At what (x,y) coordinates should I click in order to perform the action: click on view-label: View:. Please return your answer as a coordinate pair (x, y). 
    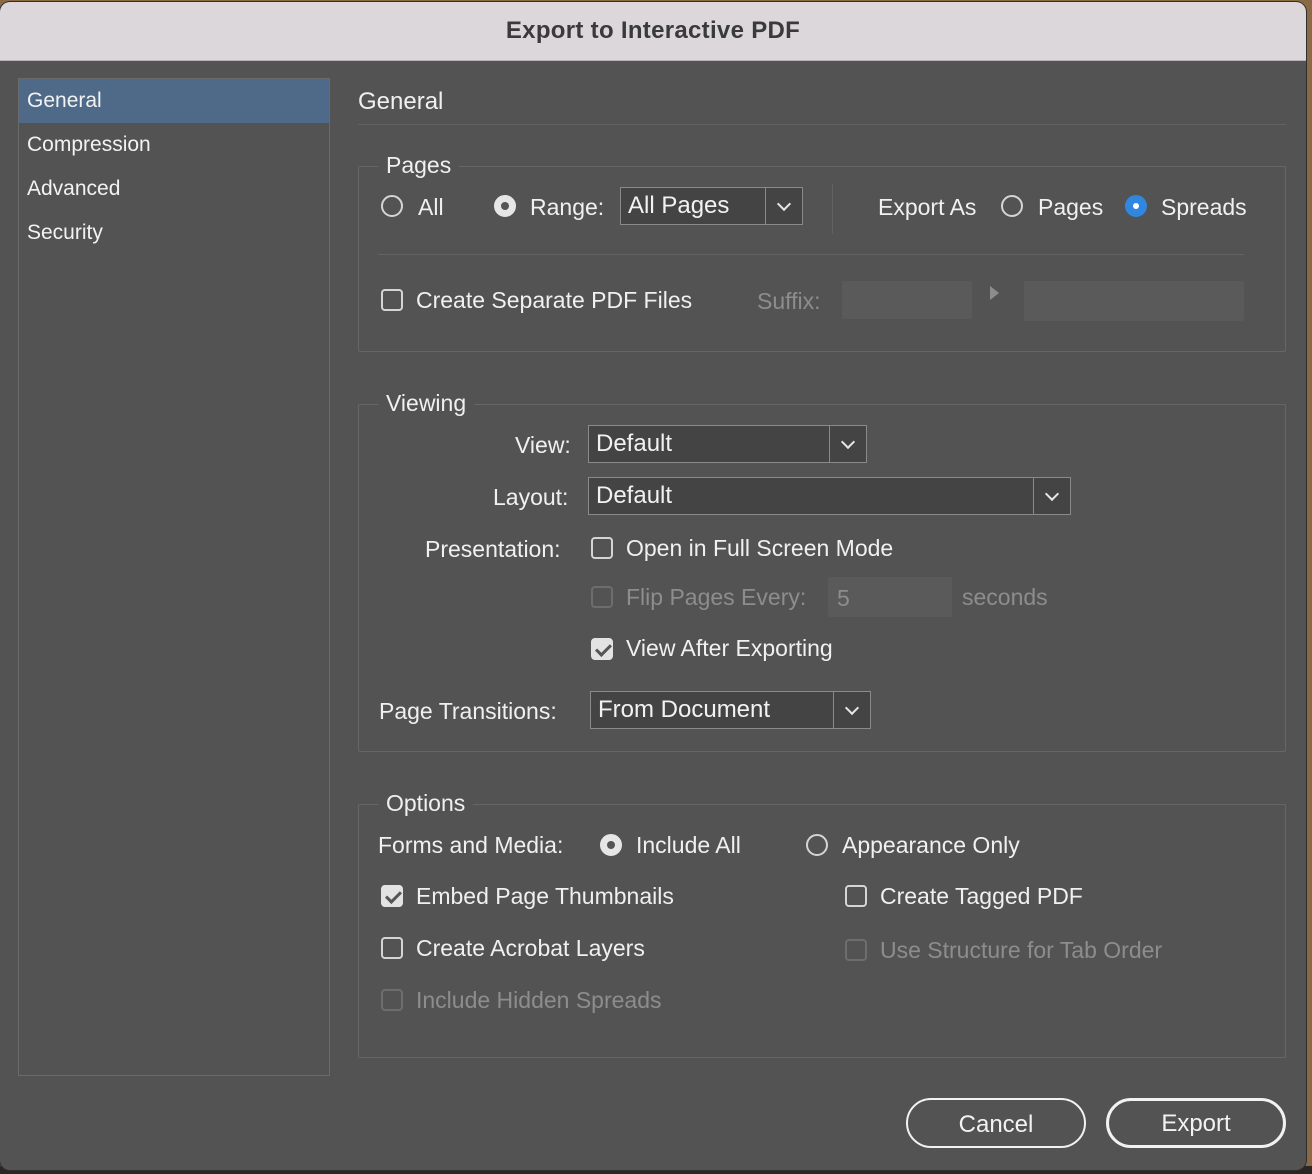
    Looking at the image, I should click on (543, 445).